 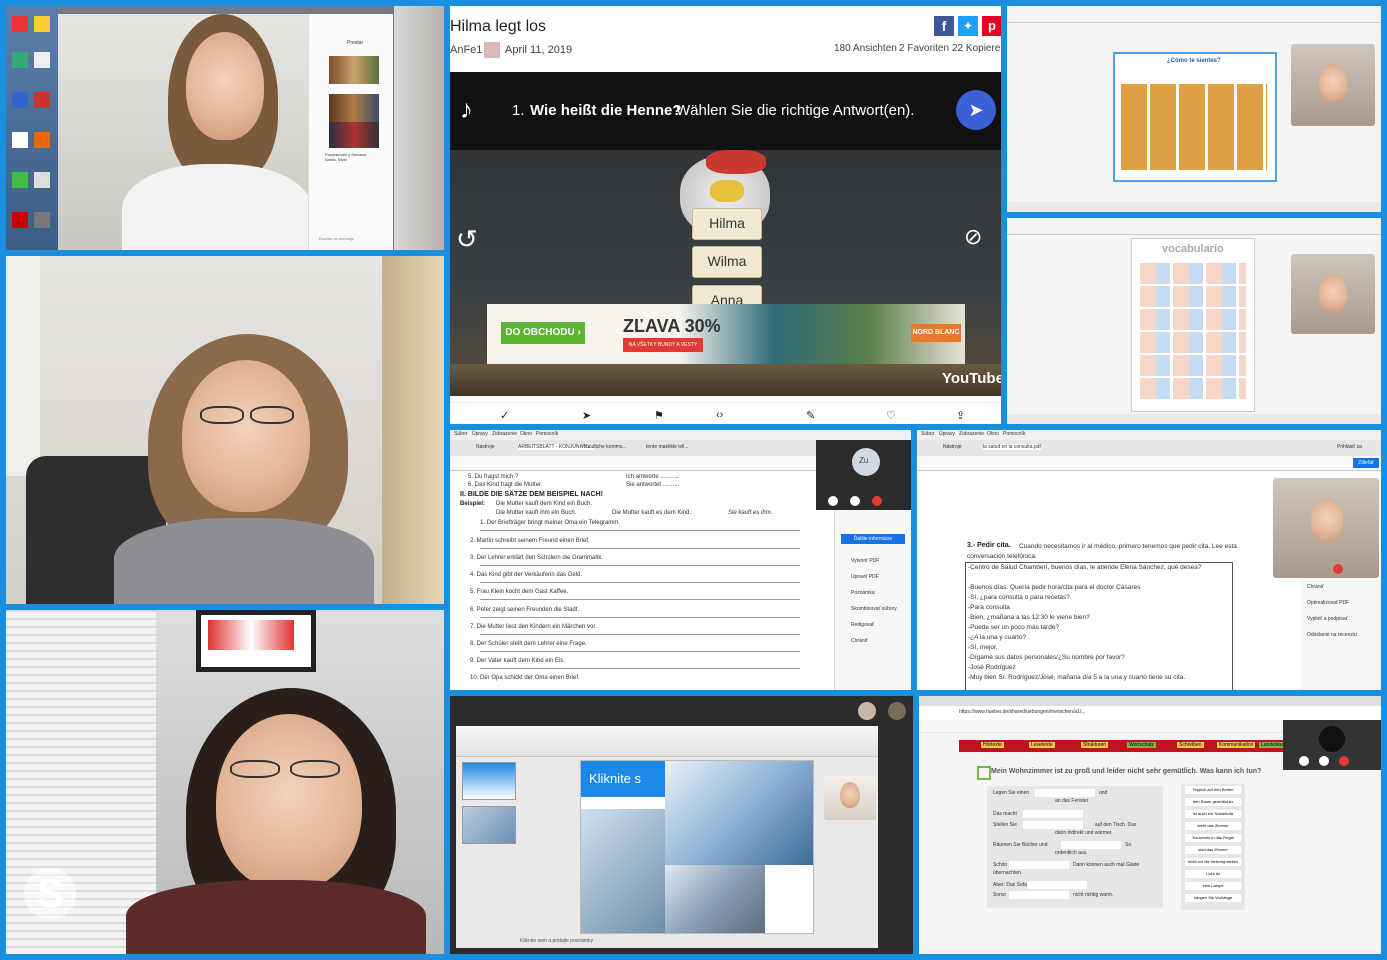 What do you see at coordinates (1095, 745) in the screenshot?
I see `nav-item: Strukturen` at bounding box center [1095, 745].